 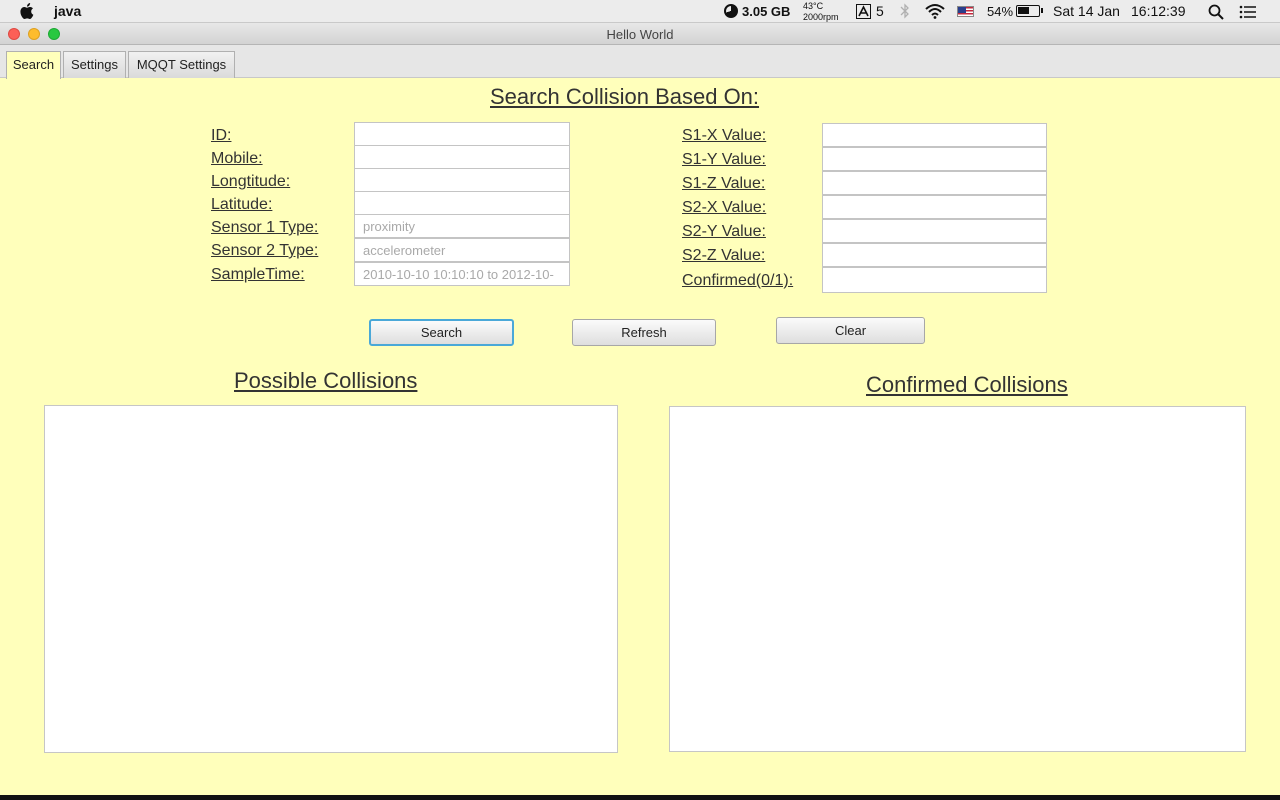 What do you see at coordinates (934, 135) in the screenshot?
I see `s1-x-field` at bounding box center [934, 135].